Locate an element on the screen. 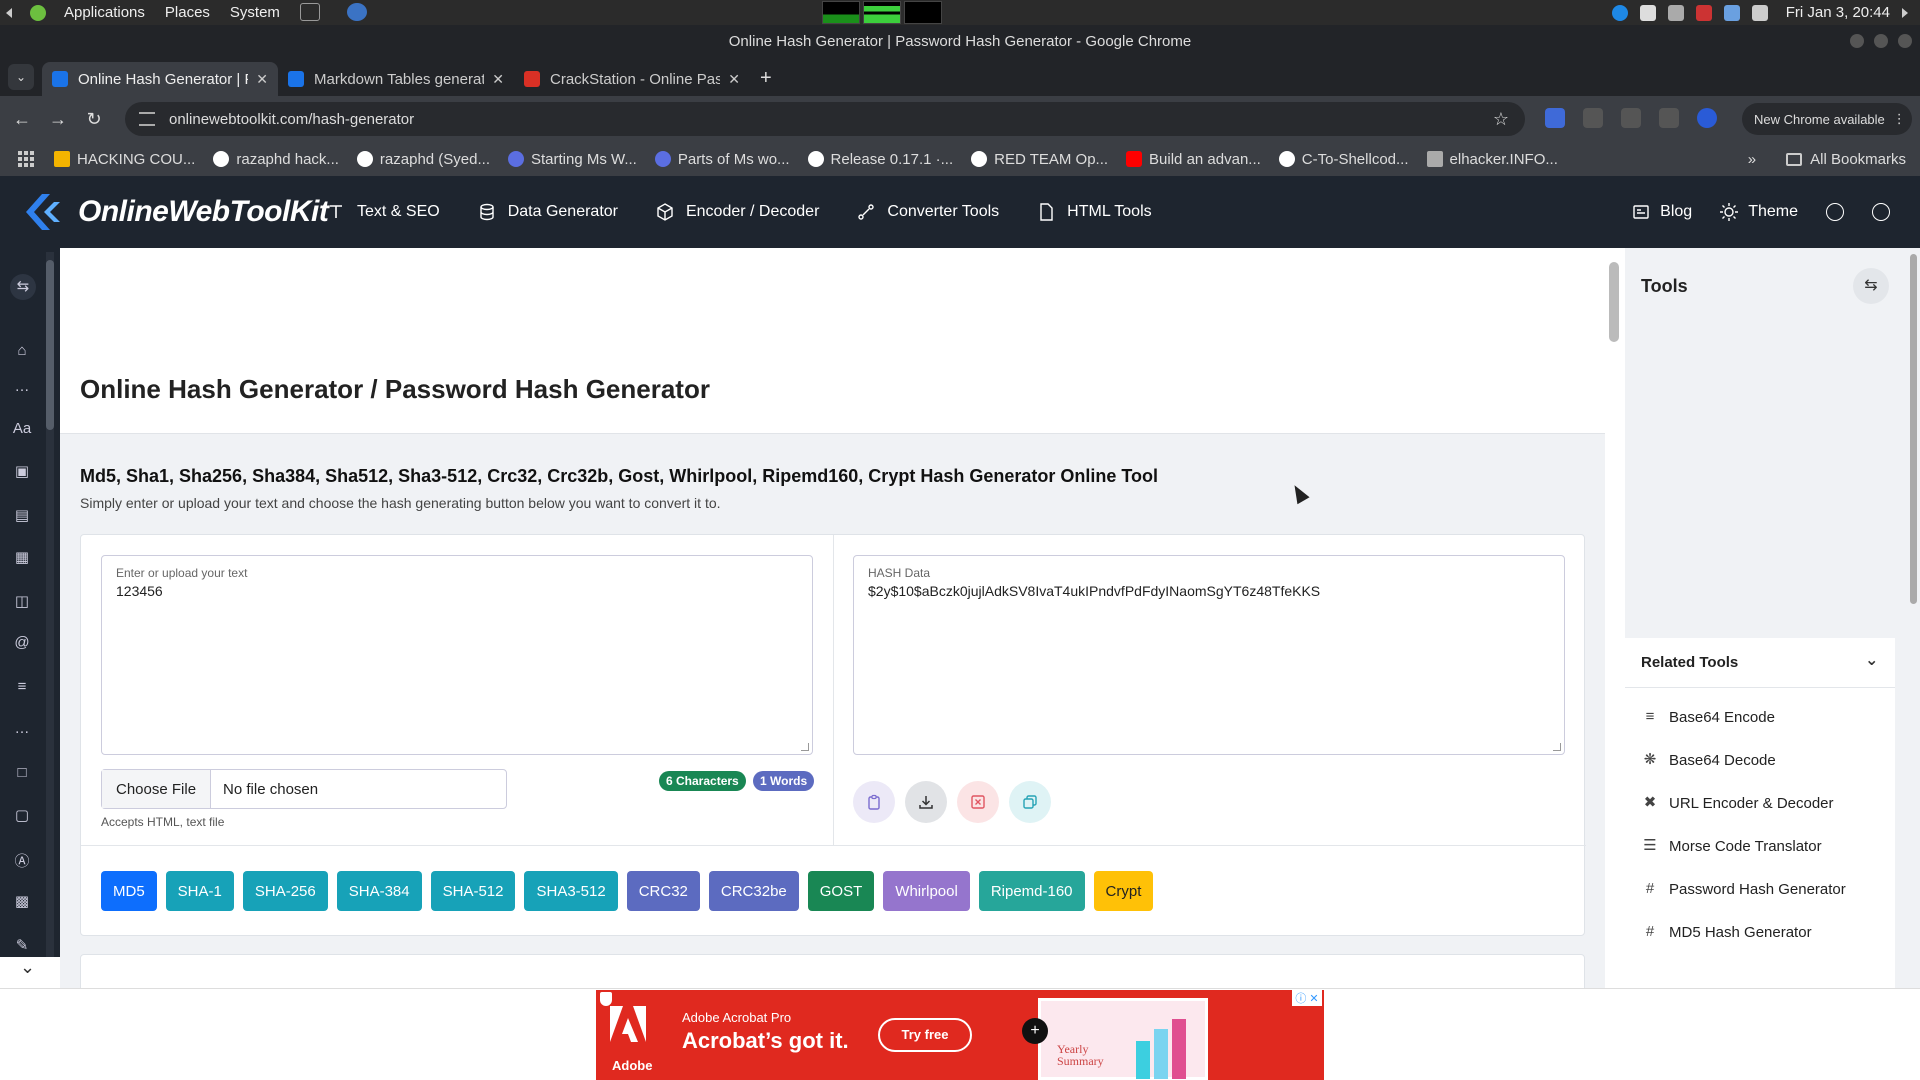 The image size is (1920, 1080). file-search-icon: □ is located at coordinates (22, 774).